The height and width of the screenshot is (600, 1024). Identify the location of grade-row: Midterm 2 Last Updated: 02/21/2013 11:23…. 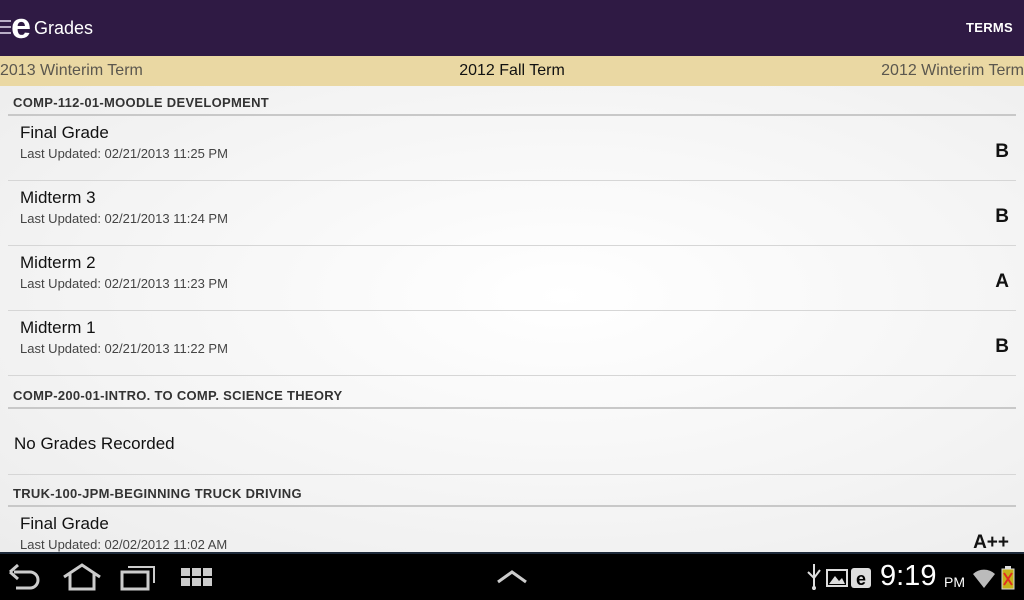
(512, 278).